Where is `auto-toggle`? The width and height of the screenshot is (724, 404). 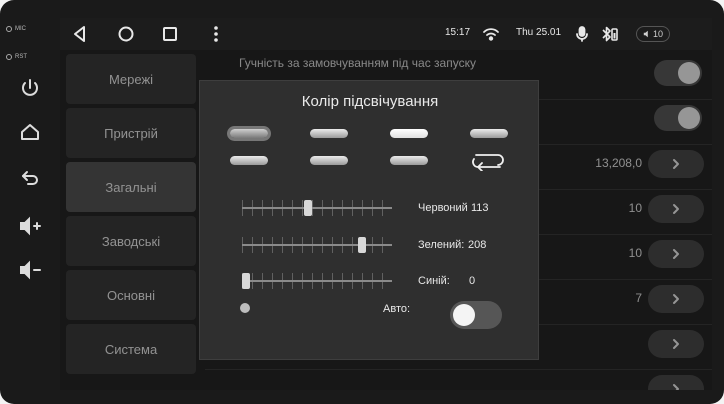 auto-toggle is located at coordinates (476, 315).